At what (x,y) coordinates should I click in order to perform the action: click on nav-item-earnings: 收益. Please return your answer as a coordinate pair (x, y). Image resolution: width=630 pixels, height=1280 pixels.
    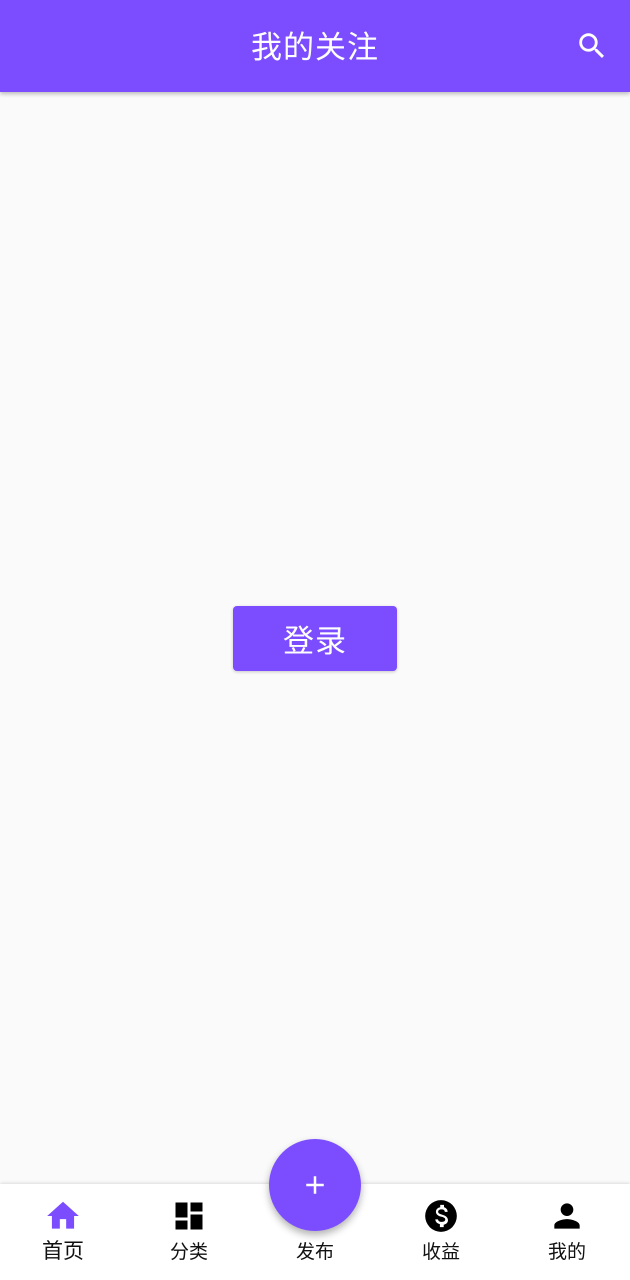
    Looking at the image, I should click on (441, 1232).